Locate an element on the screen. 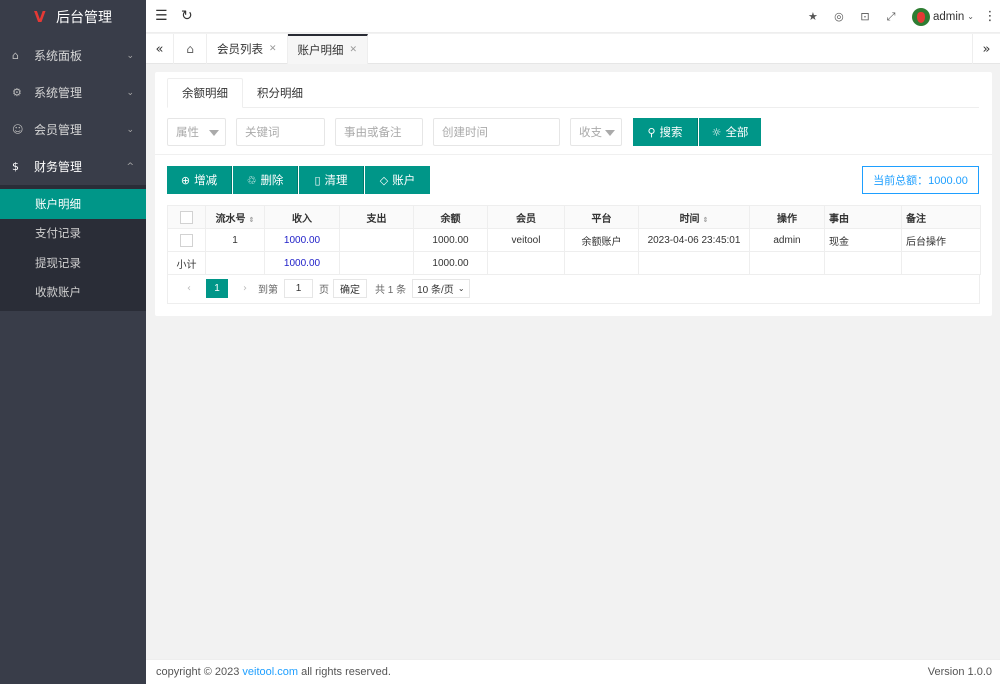  sidebar-item-account-detail: 账户明细 is located at coordinates (73, 204).